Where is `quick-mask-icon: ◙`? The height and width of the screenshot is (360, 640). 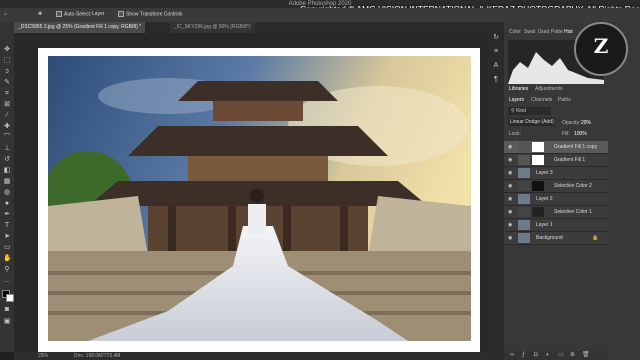 quick-mask-icon: ◙ is located at coordinates (7, 310).